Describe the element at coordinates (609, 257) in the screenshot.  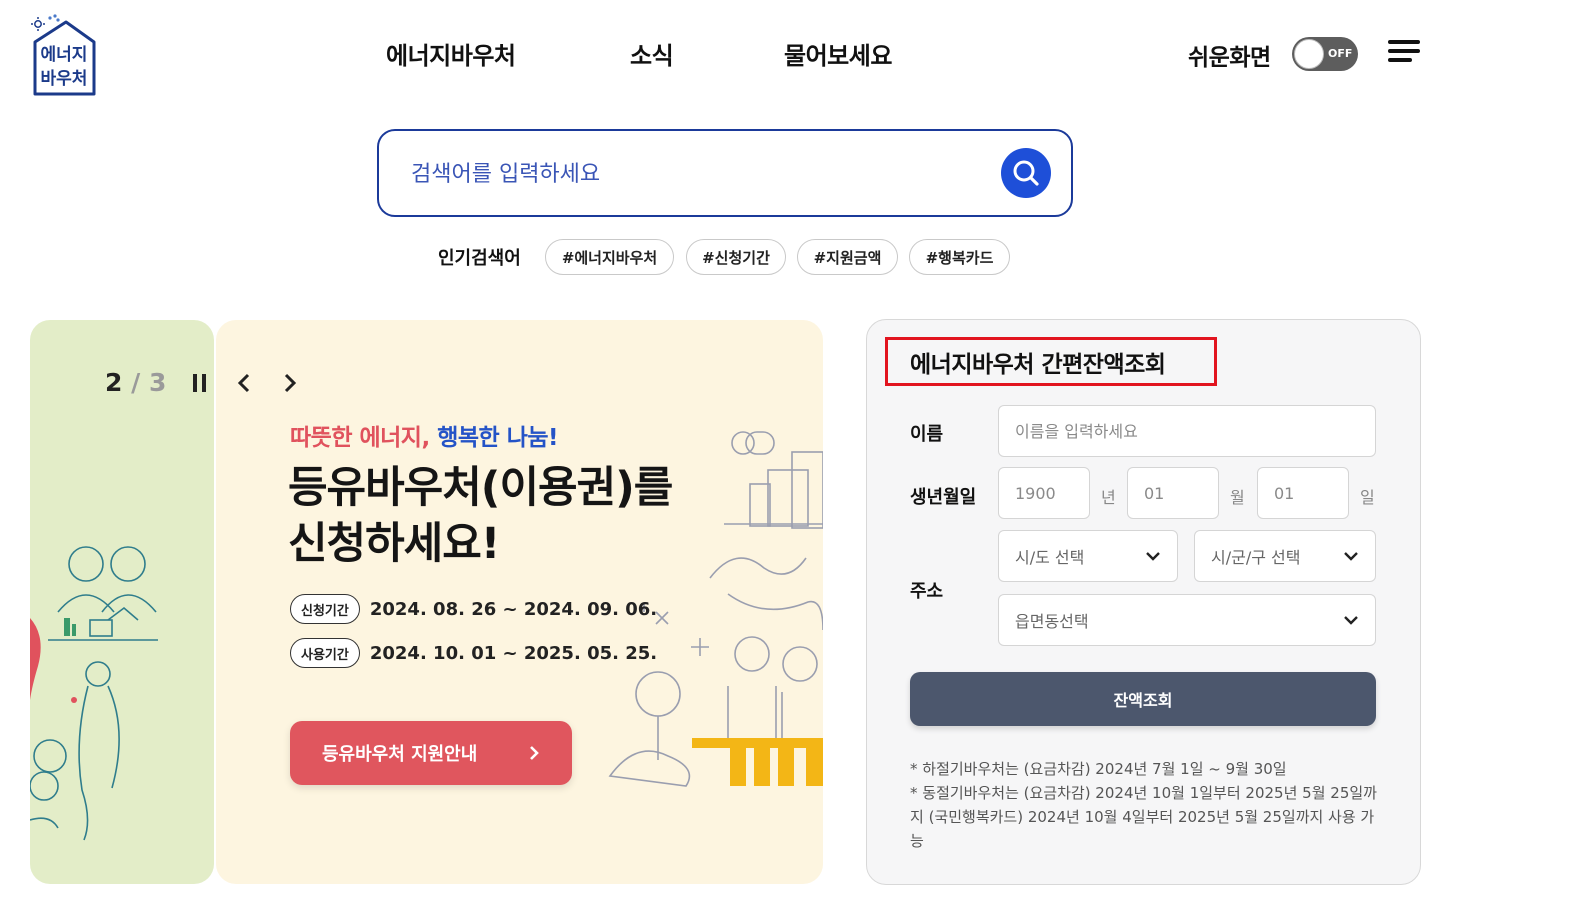
I see `popular-tag: #에너지바우처` at that location.